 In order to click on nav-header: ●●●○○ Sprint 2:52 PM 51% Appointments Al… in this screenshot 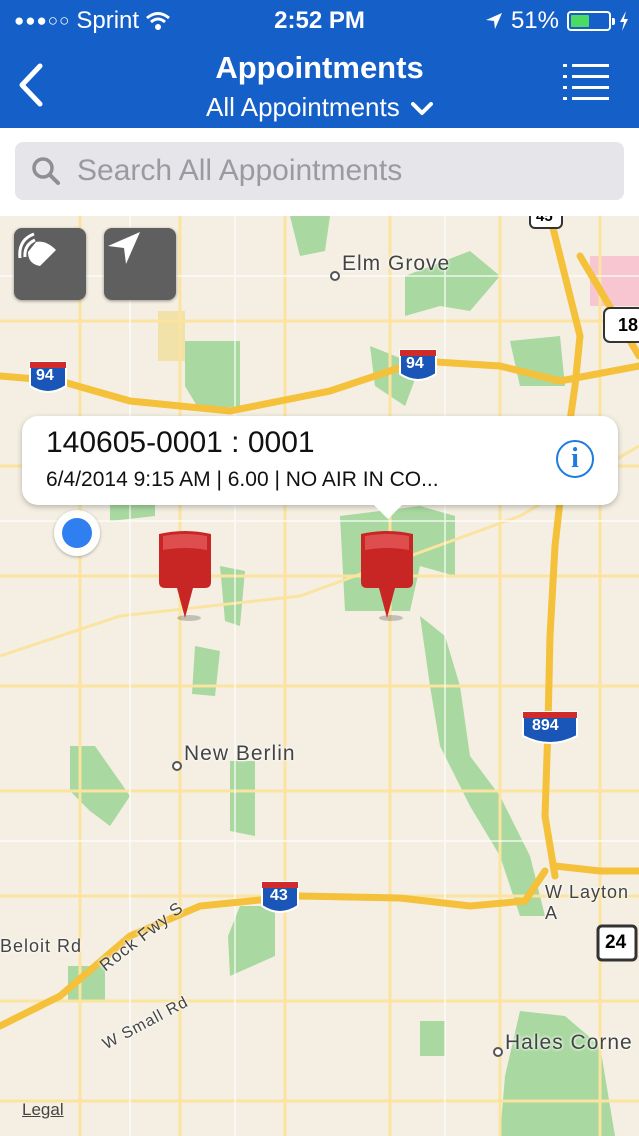, I will do `click(319, 64)`.